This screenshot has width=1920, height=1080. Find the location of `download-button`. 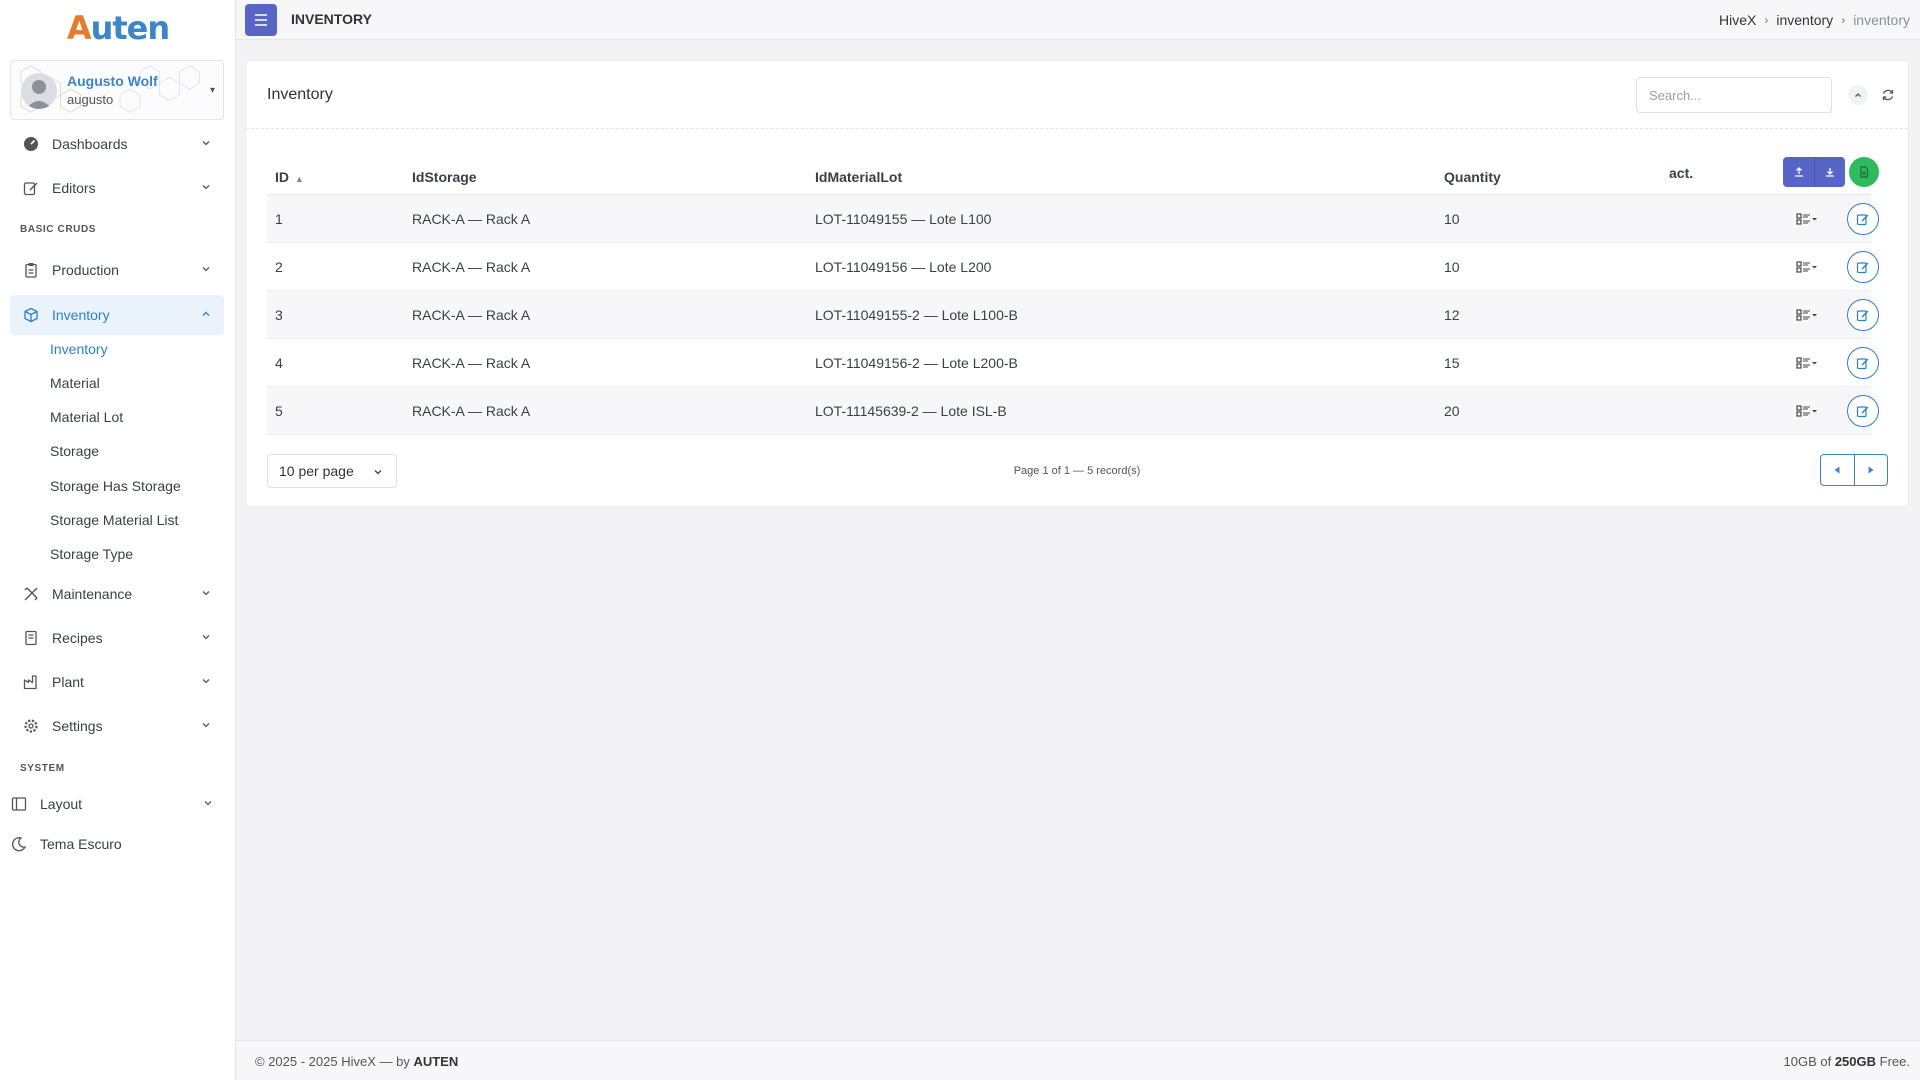

download-button is located at coordinates (1829, 172).